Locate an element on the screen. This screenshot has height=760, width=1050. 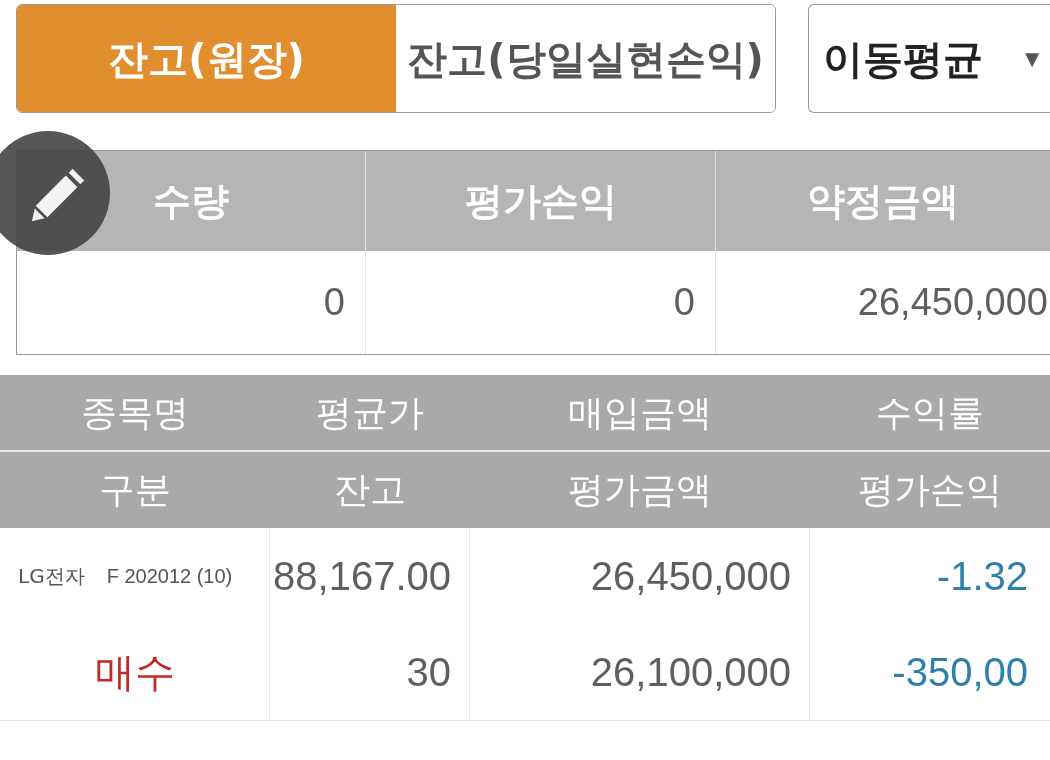
table-cell-text: -350,00 is located at coordinates (960, 672).